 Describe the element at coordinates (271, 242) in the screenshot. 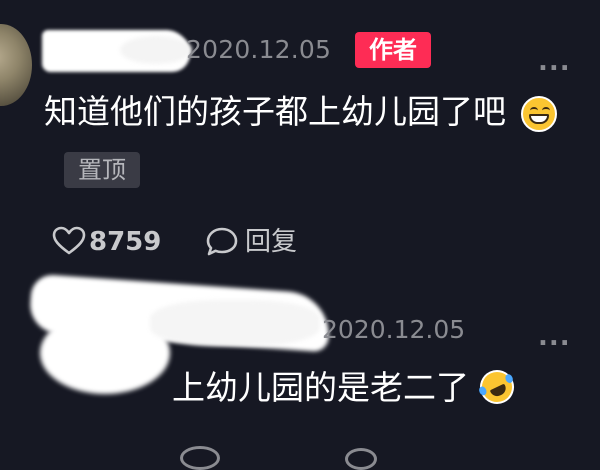

I see `reply-button: 回复` at that location.